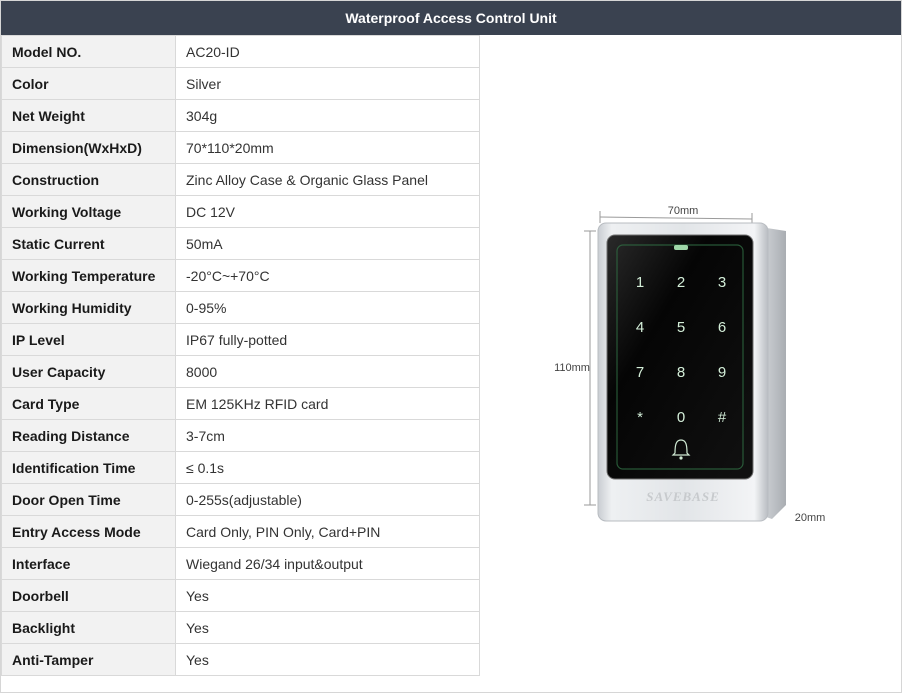 The width and height of the screenshot is (902, 693). What do you see at coordinates (451, 18) in the screenshot?
I see `page-title: Waterproof Access Control Unit` at bounding box center [451, 18].